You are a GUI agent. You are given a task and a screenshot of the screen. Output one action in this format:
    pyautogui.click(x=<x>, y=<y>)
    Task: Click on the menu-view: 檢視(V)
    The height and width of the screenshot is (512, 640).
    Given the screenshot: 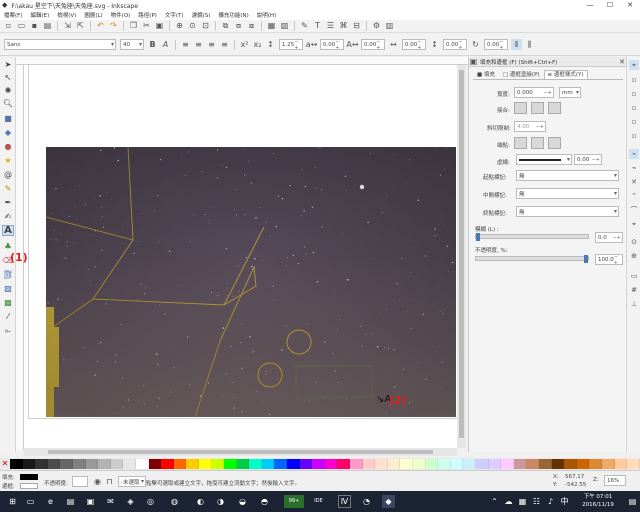 What is the action you would take?
    pyautogui.click(x=66, y=15)
    